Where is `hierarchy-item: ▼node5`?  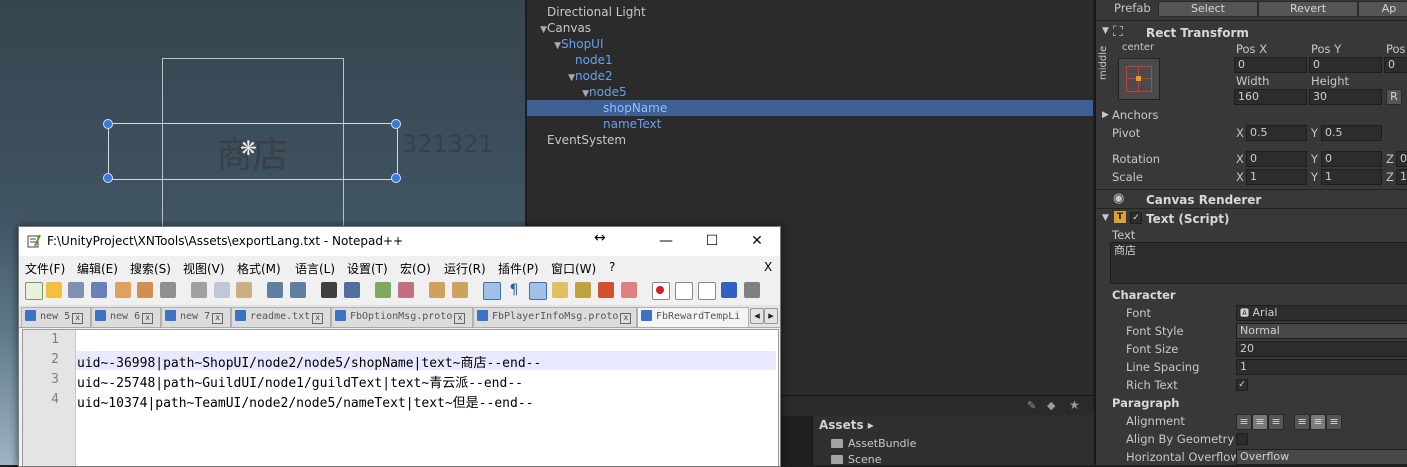
hierarchy-item: ▼node5 is located at coordinates (810, 92).